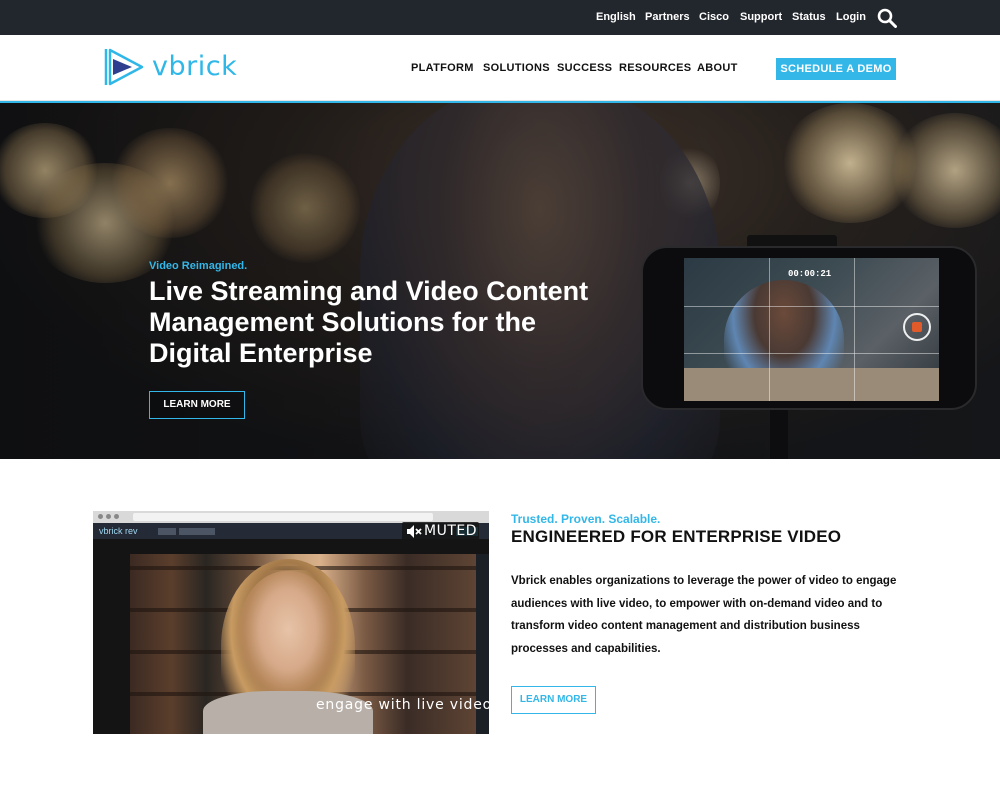 The height and width of the screenshot is (788, 1000). What do you see at coordinates (118, 531) in the screenshot?
I see `app-logo: vbrick rev` at bounding box center [118, 531].